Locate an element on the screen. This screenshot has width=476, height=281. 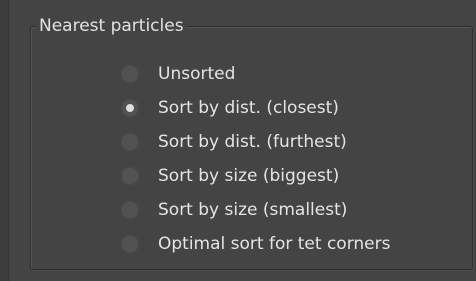
radio-option-sort-by-size-smallest: Sort by size (smallest) is located at coordinates (255, 210).